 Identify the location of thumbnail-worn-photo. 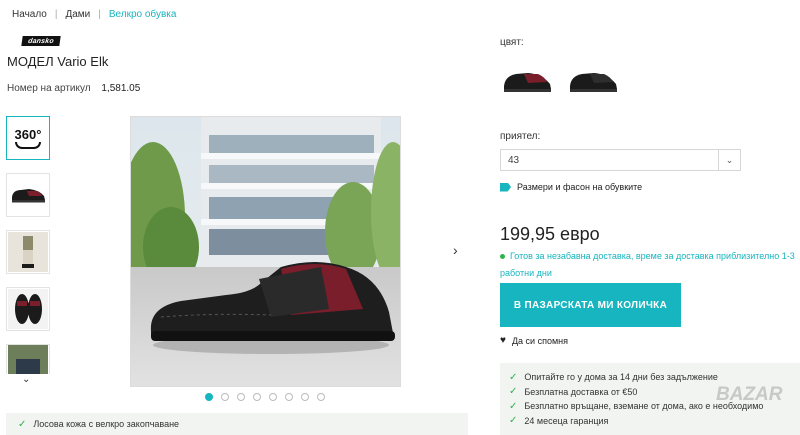
(28, 359).